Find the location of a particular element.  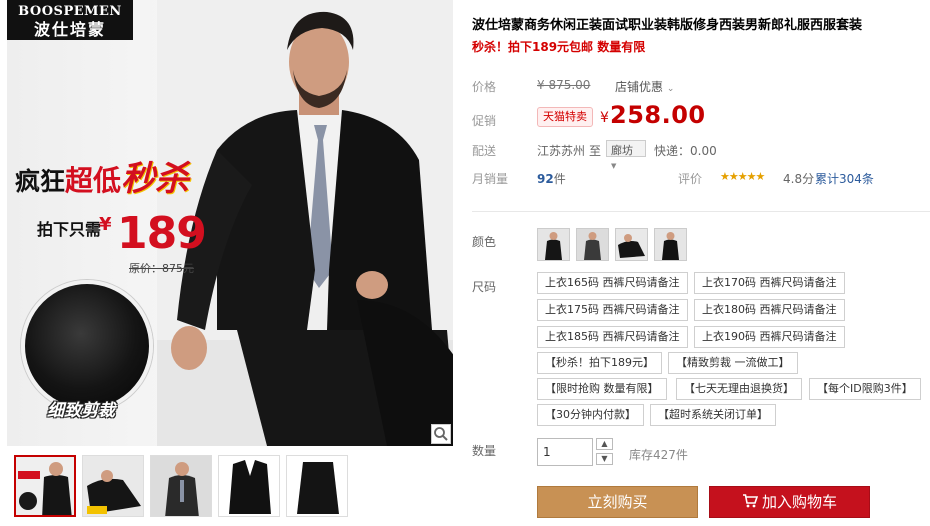

promo-yen-symbol: ¥ is located at coordinates (105, 224).